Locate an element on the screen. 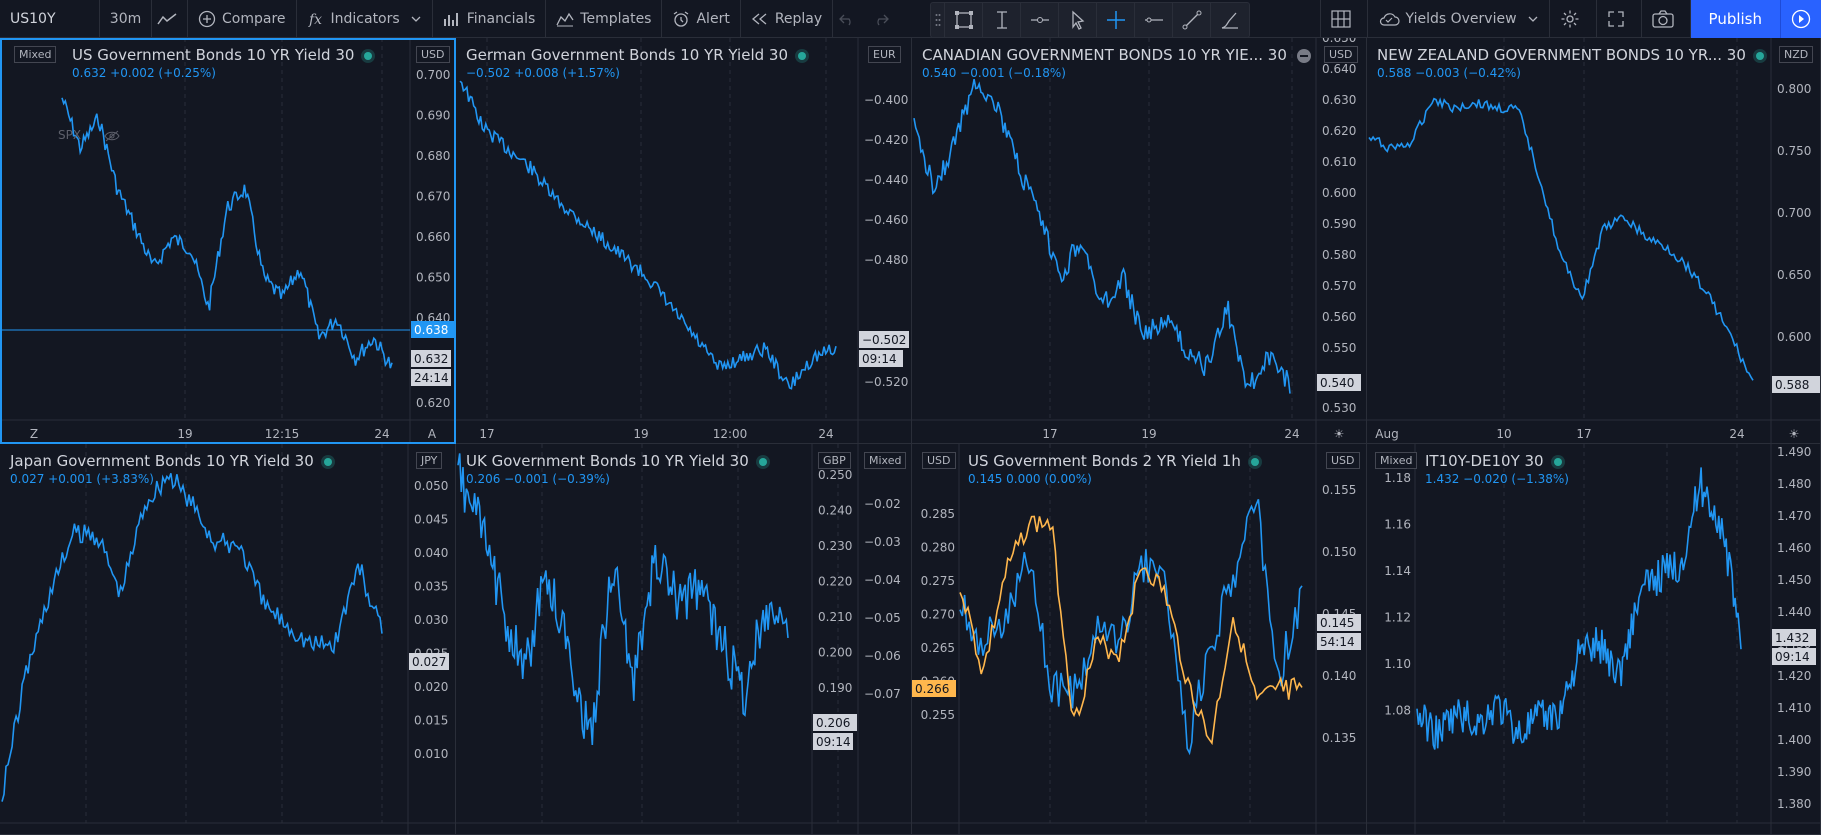 This screenshot has width=1821, height=835. chart-type-button is located at coordinates (170, 19).